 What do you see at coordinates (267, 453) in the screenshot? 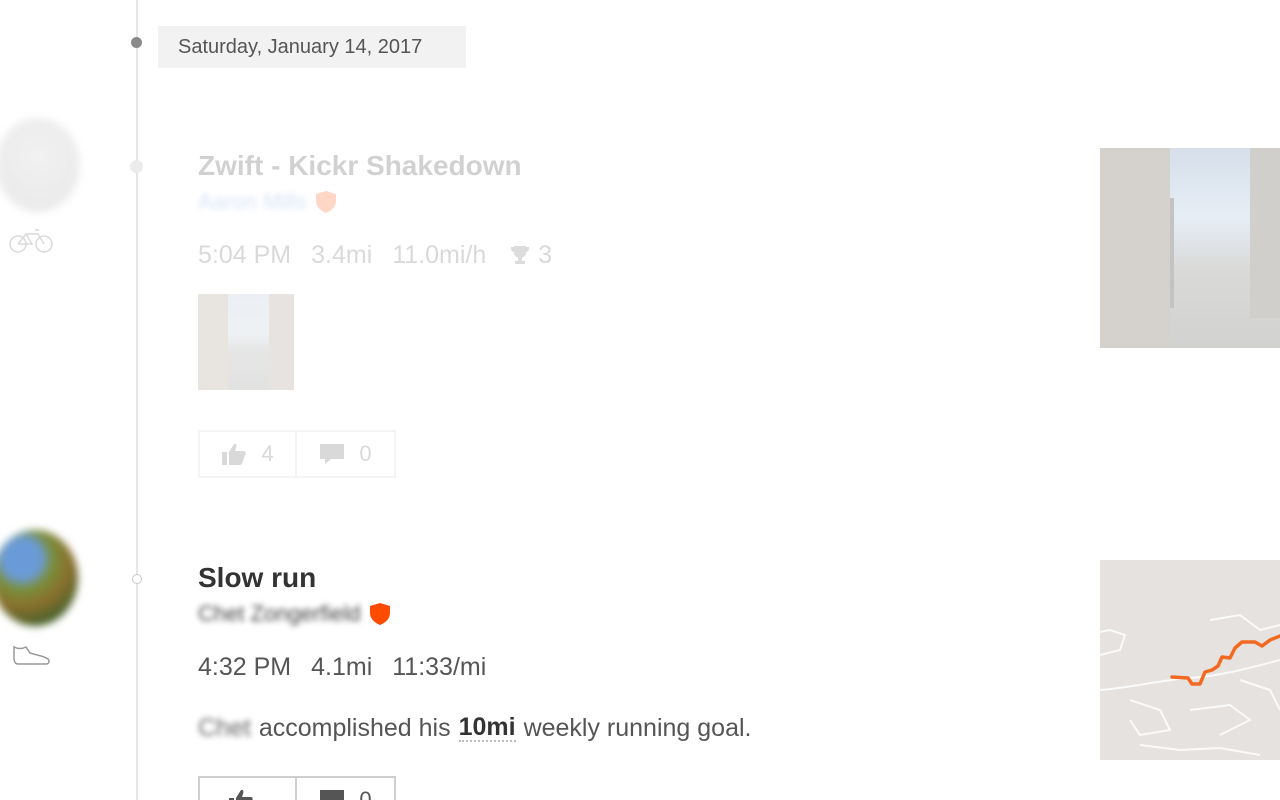
I see `kudos-count: 4` at bounding box center [267, 453].